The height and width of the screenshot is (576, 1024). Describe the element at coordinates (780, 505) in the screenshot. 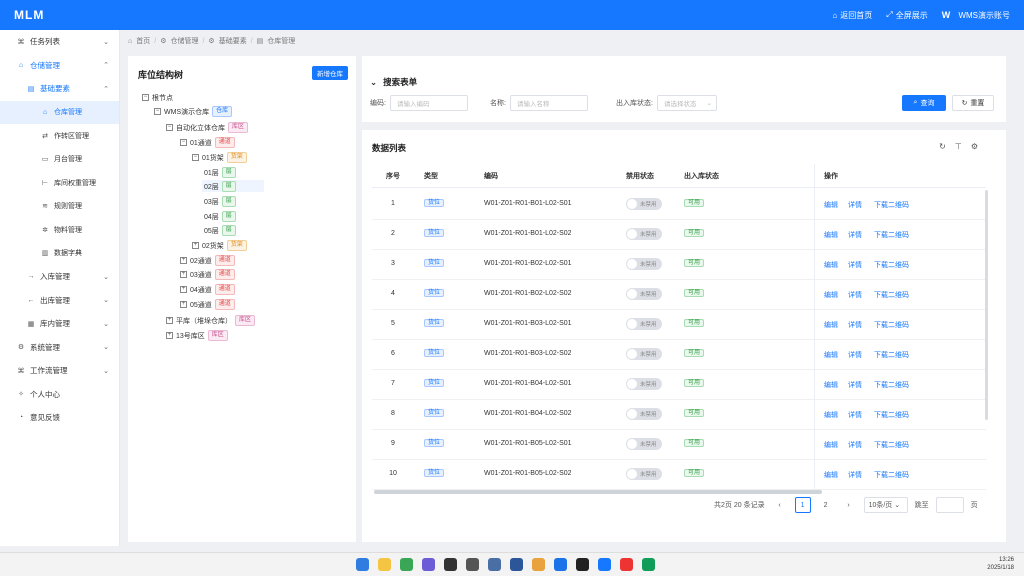

I see `prev-page-button: ‹` at that location.